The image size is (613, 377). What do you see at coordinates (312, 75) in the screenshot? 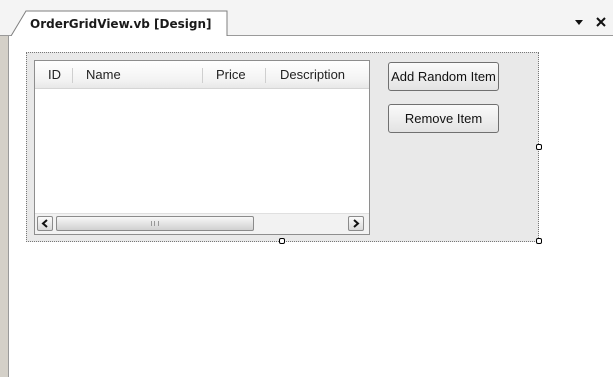
I see `column-header-description: Description` at bounding box center [312, 75].